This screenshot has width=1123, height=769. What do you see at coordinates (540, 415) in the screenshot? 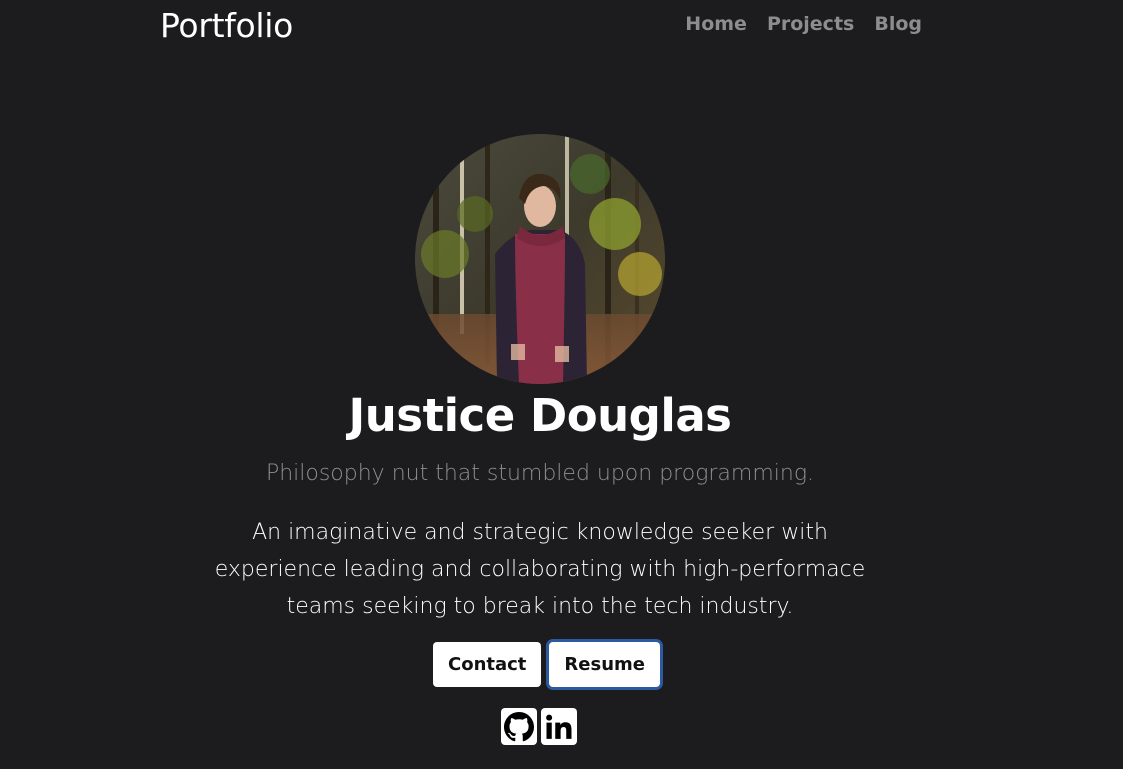
I see `profile-name: Justice Douglas` at bounding box center [540, 415].